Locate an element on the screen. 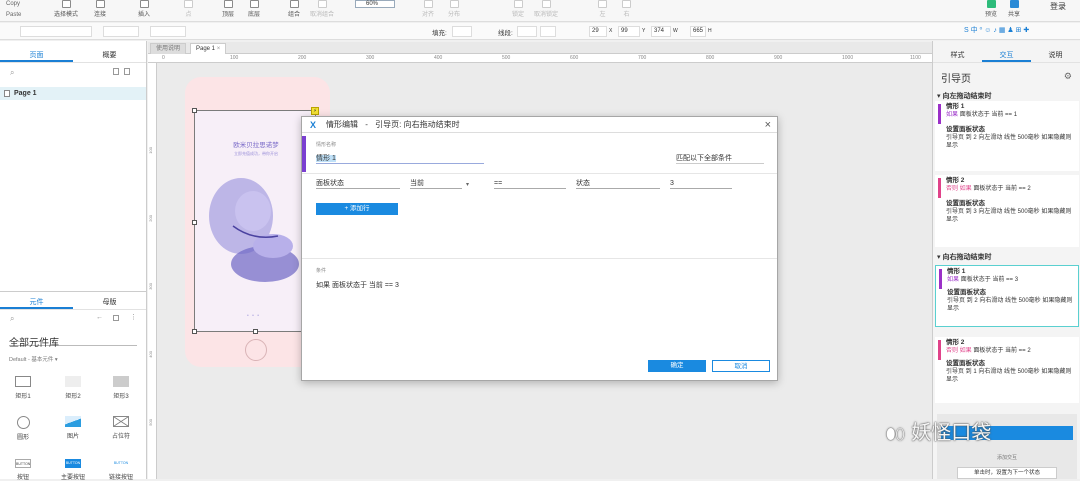  close-icon: × is located at coordinates (768, 125).